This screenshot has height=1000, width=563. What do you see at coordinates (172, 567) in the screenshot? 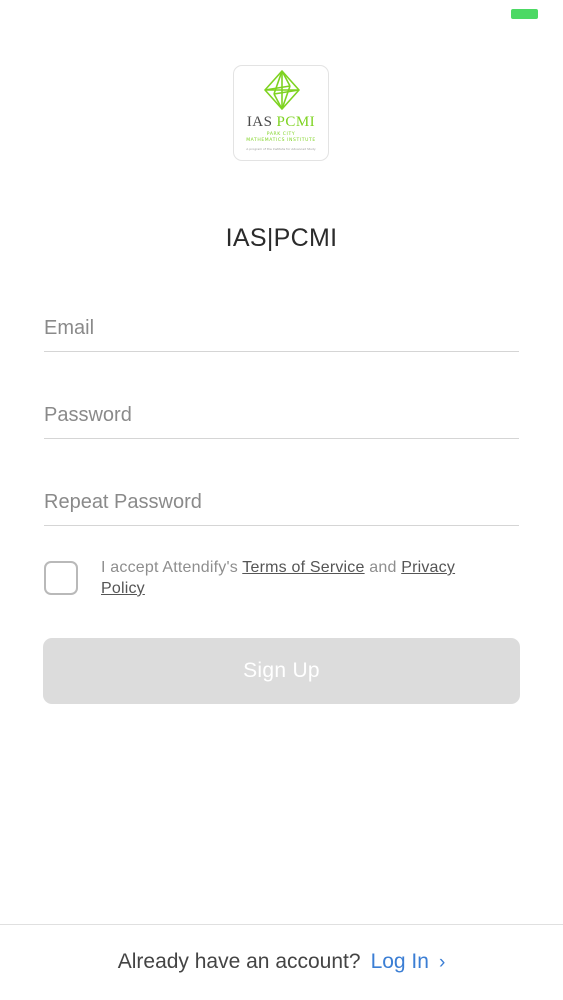
I see `terms-prefix: I accept Attendify's` at bounding box center [172, 567].